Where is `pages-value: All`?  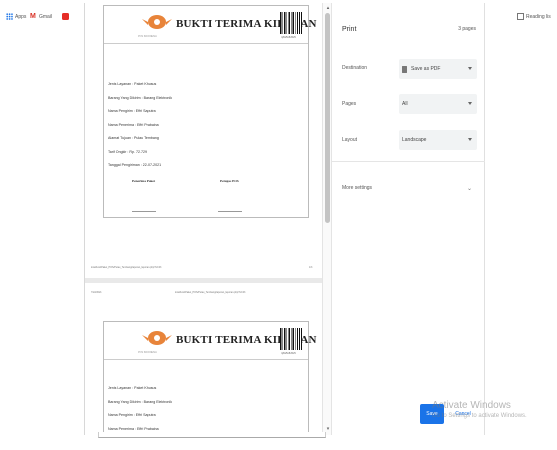 pages-value: All is located at coordinates (405, 104).